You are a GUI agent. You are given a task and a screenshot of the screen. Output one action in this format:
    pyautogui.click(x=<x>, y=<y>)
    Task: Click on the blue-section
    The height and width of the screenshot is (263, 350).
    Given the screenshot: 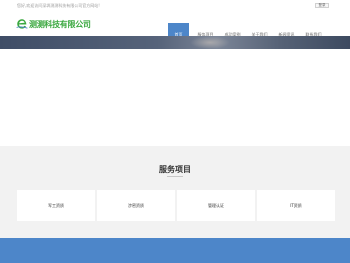 What is the action you would take?
    pyautogui.click(x=175, y=250)
    